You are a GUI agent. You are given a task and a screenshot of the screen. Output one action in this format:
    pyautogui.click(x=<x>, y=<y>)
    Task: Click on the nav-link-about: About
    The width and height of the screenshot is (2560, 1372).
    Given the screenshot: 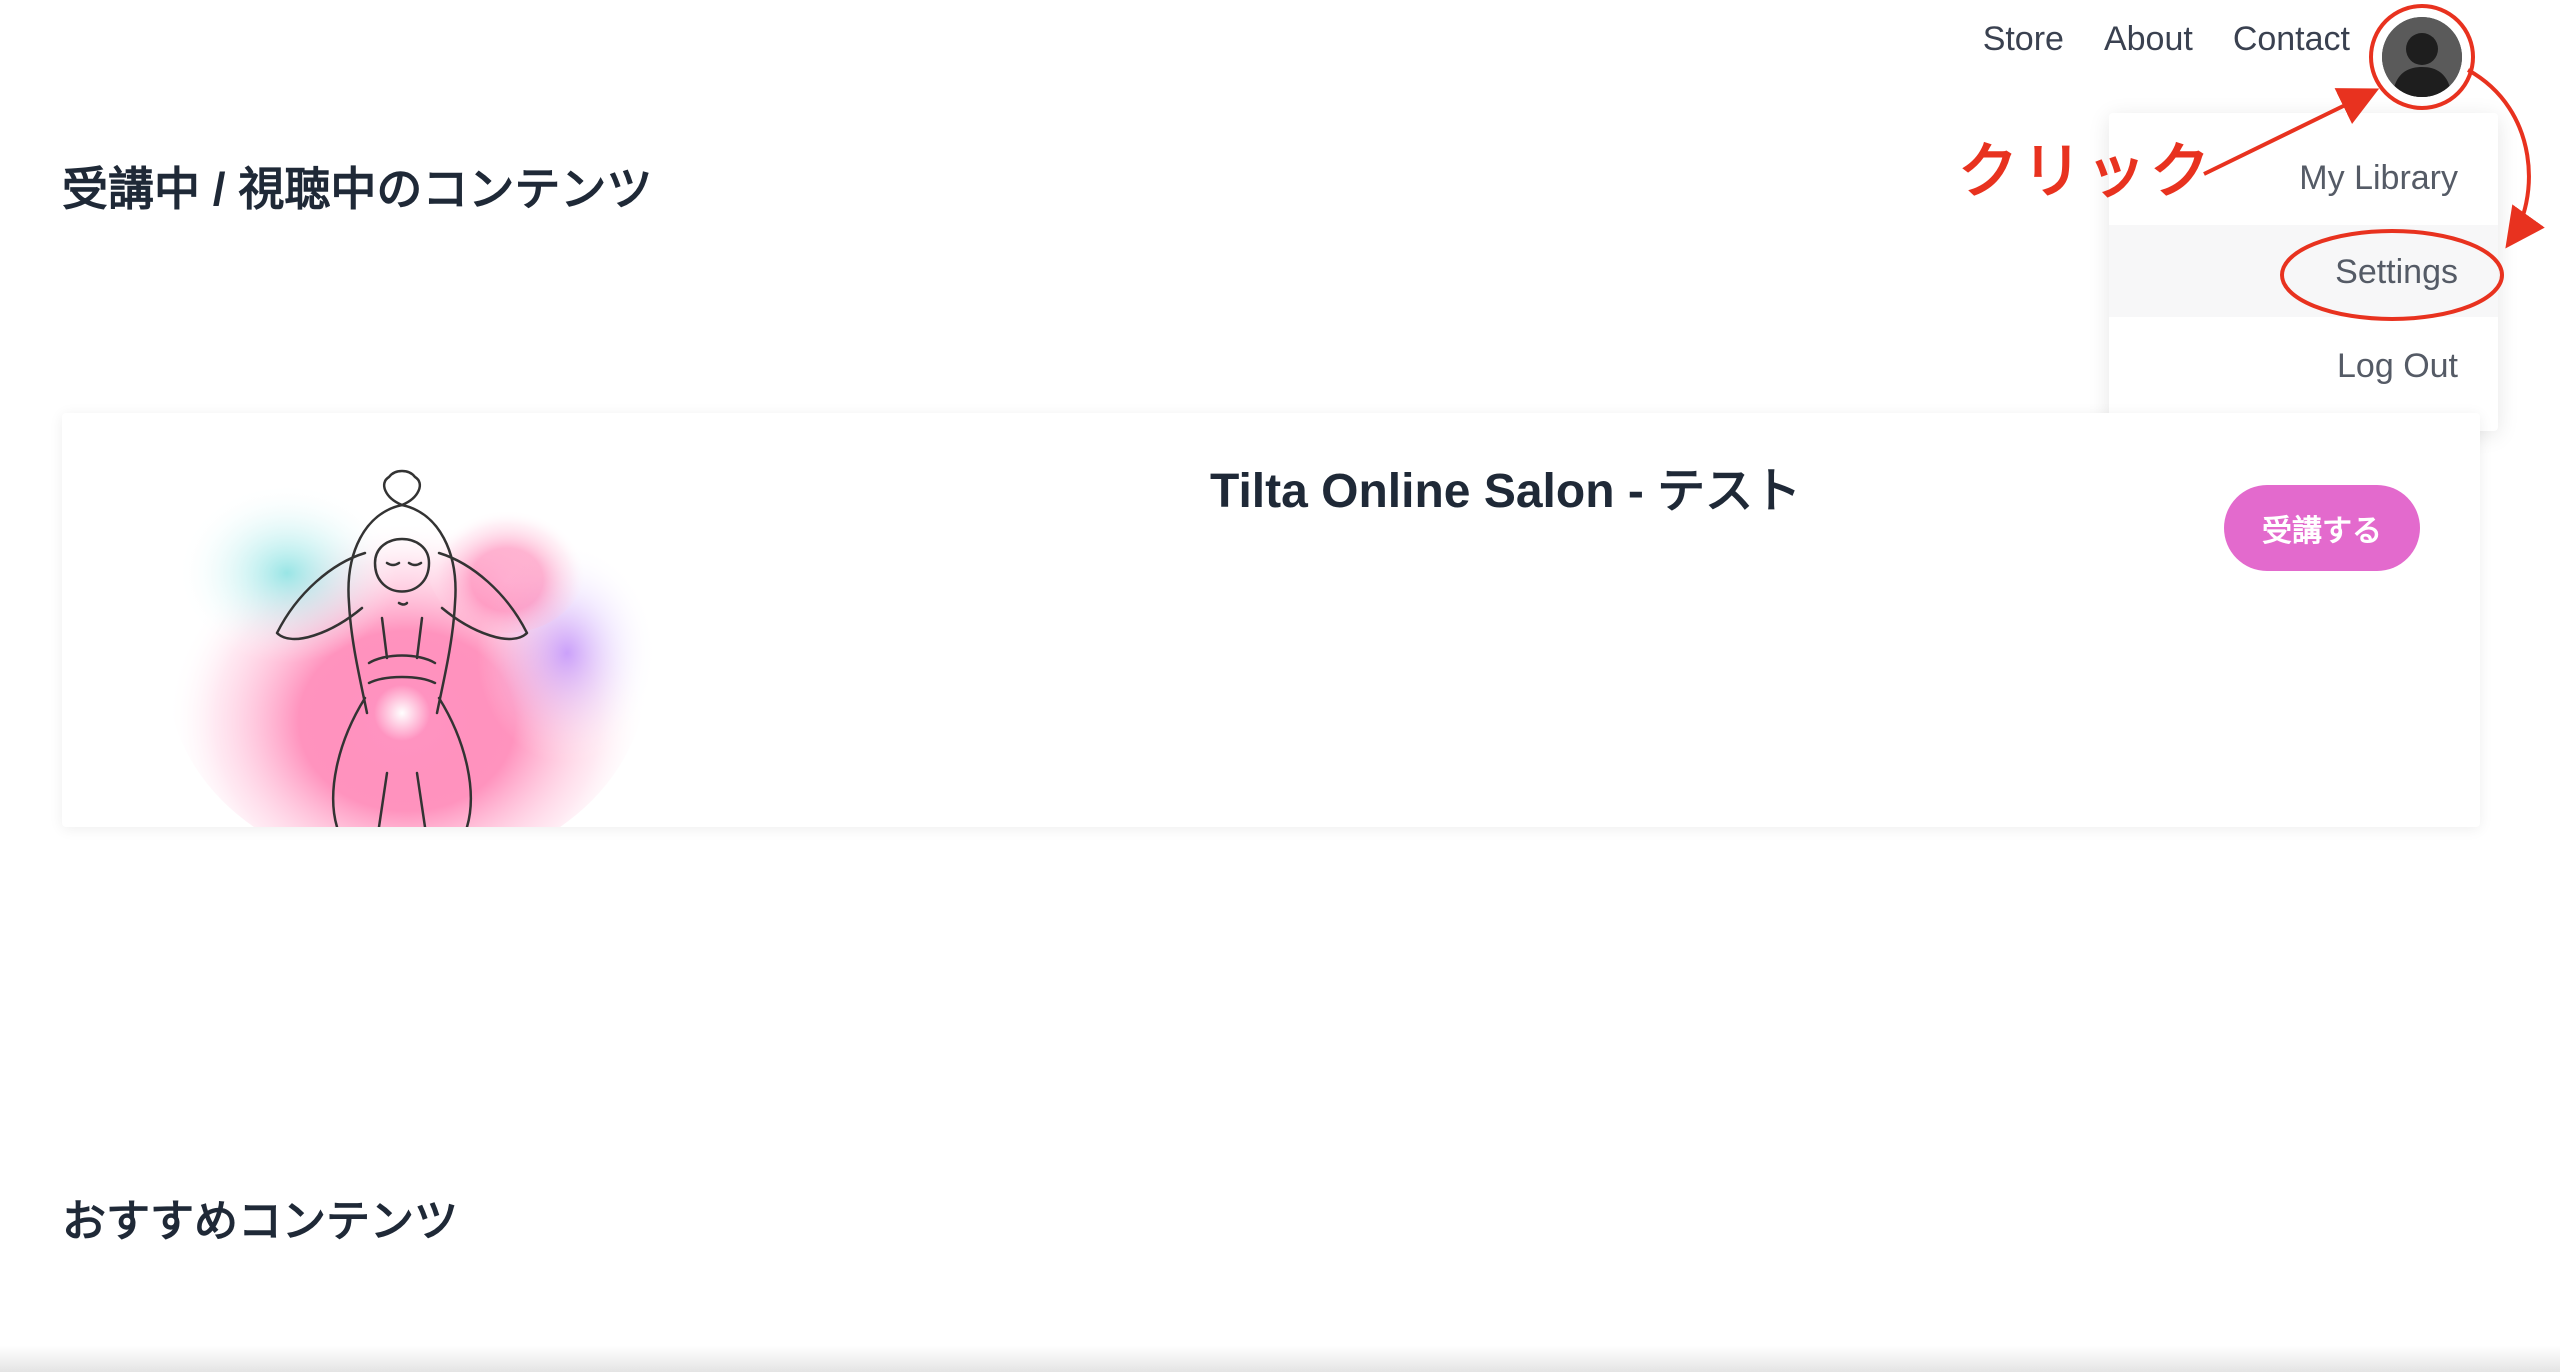 What is the action you would take?
    pyautogui.click(x=2148, y=39)
    